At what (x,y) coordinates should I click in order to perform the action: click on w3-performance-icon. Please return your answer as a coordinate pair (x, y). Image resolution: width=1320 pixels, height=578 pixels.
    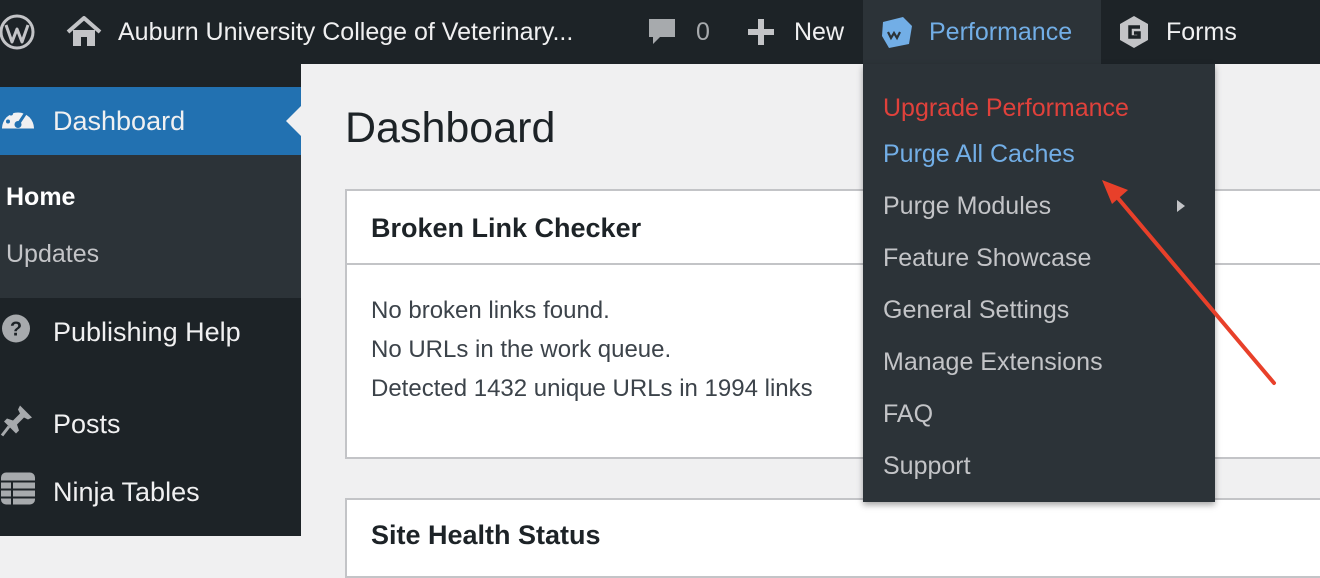
    Looking at the image, I should click on (897, 32).